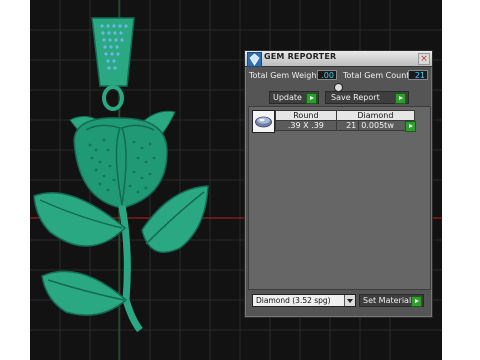  What do you see at coordinates (338, 59) in the screenshot?
I see `panel-titlebar: GEM REPORTER ×` at bounding box center [338, 59].